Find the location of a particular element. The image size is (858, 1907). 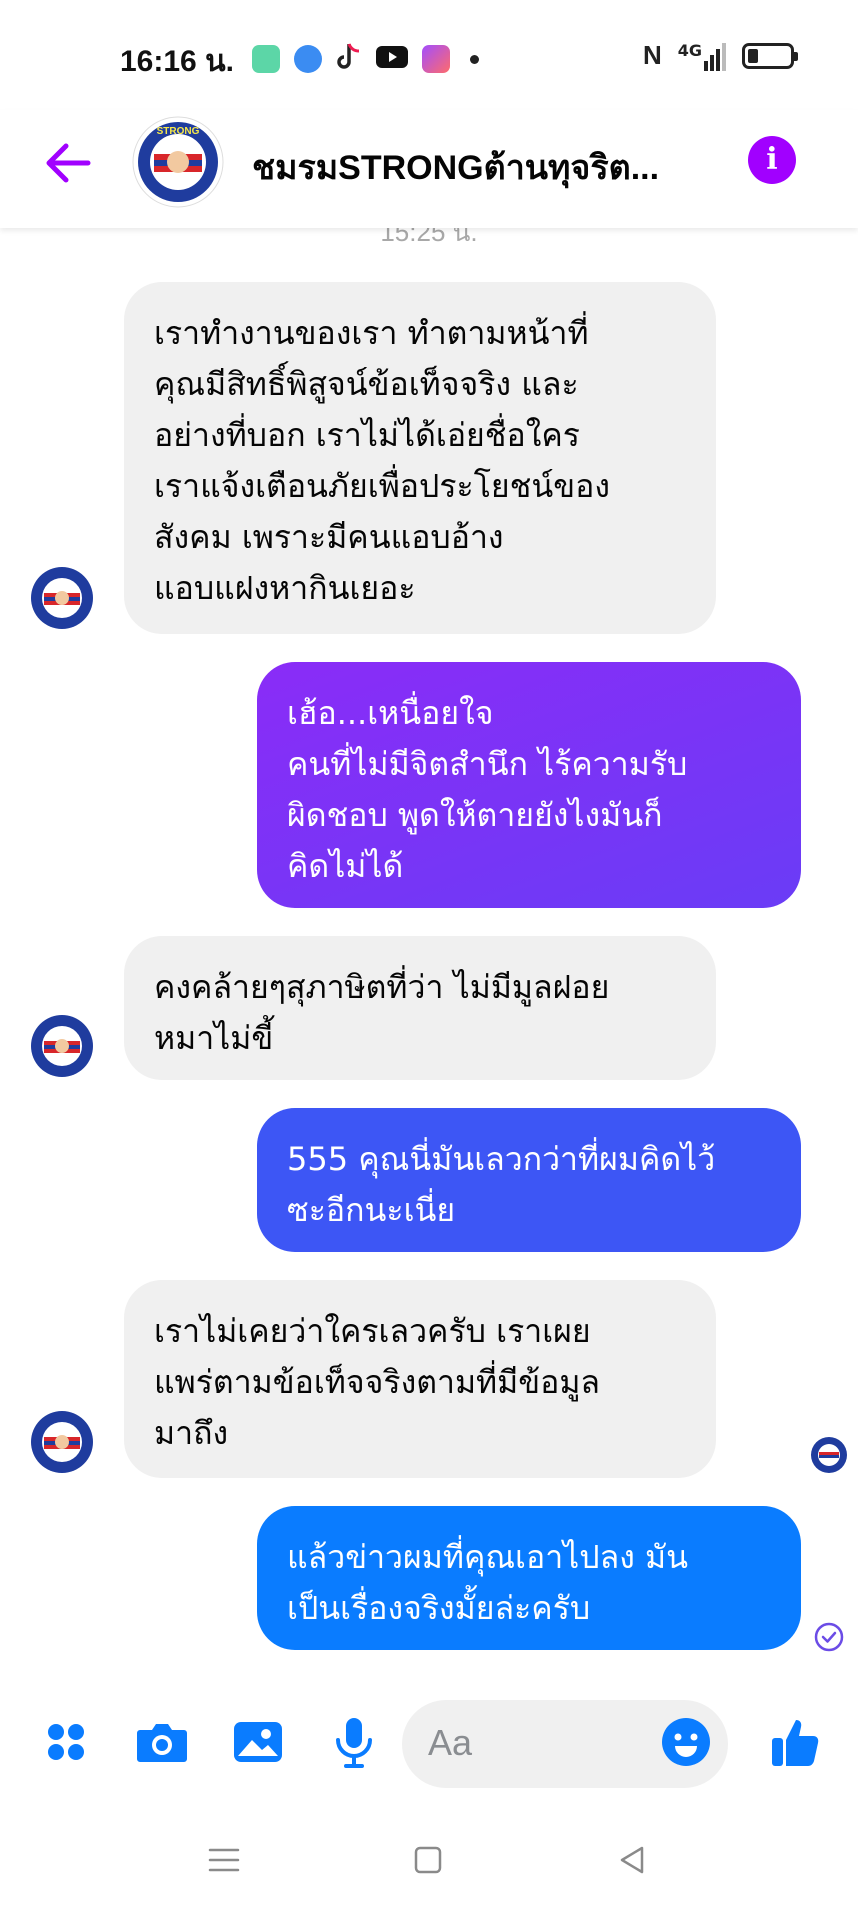

network-type: 4G is located at coordinates (689, 50).